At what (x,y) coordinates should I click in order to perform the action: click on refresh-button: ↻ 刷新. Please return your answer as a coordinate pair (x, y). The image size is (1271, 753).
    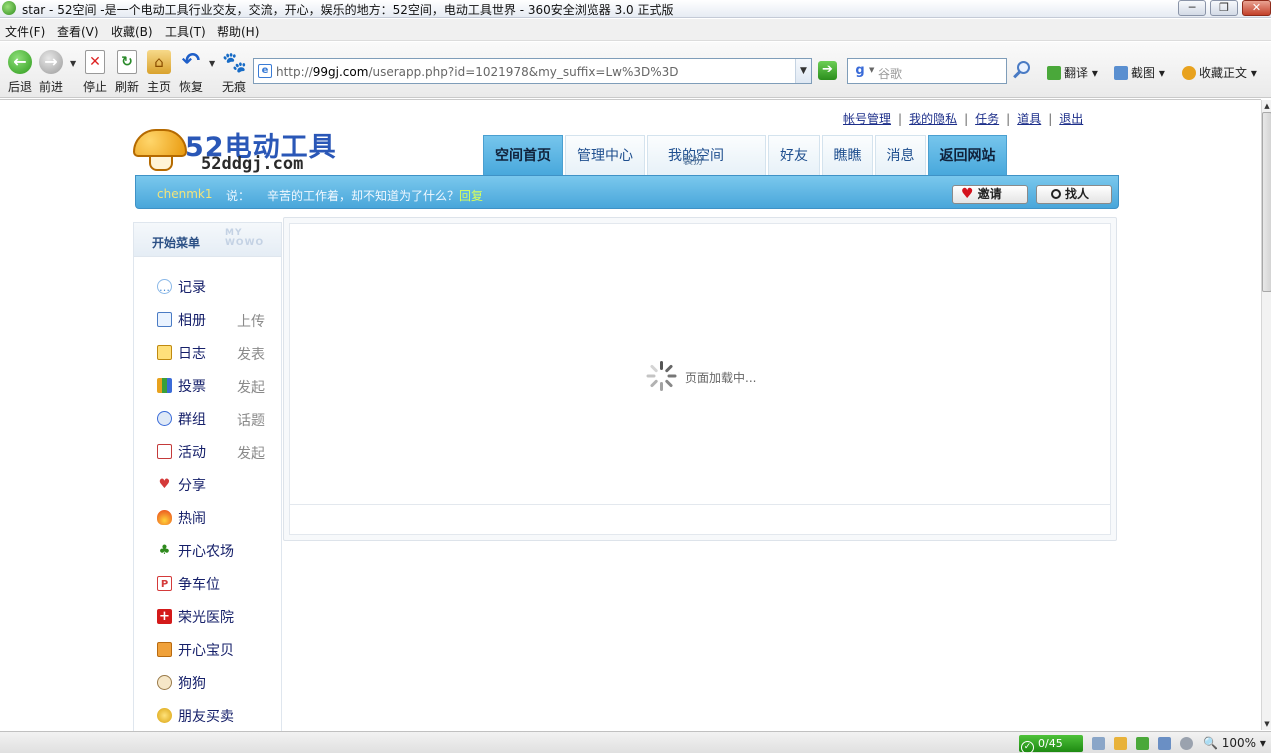
    Looking at the image, I should click on (127, 72).